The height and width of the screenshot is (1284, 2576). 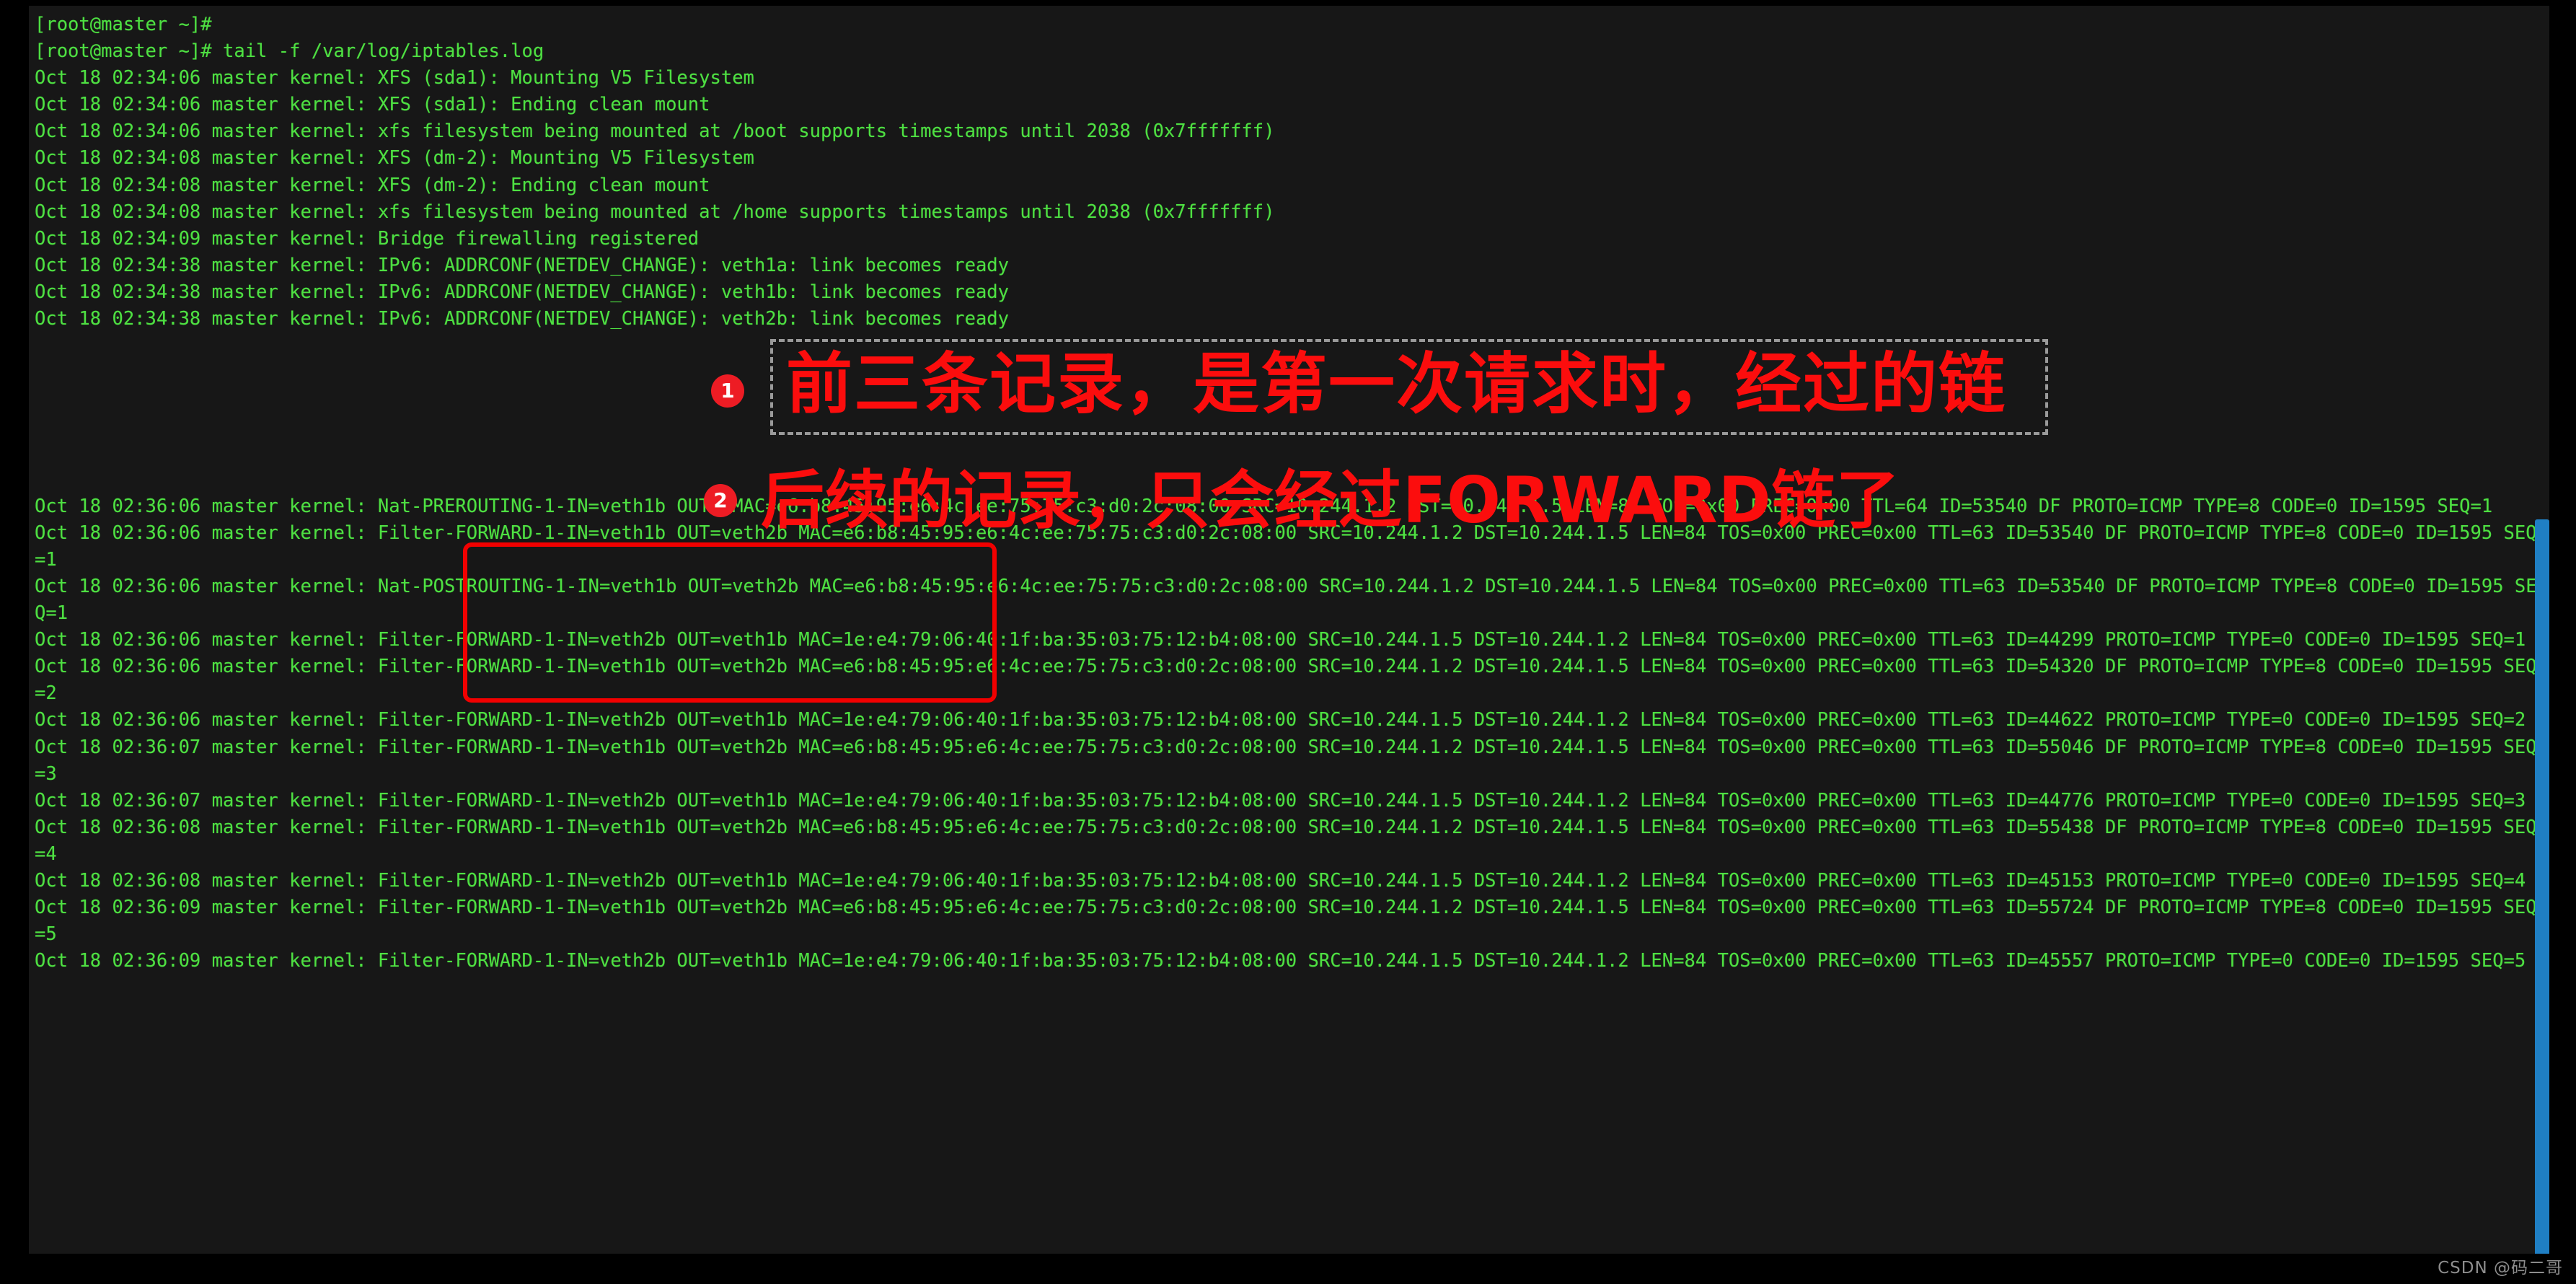 I want to click on terminal-scrollbar, so click(x=2542, y=630).